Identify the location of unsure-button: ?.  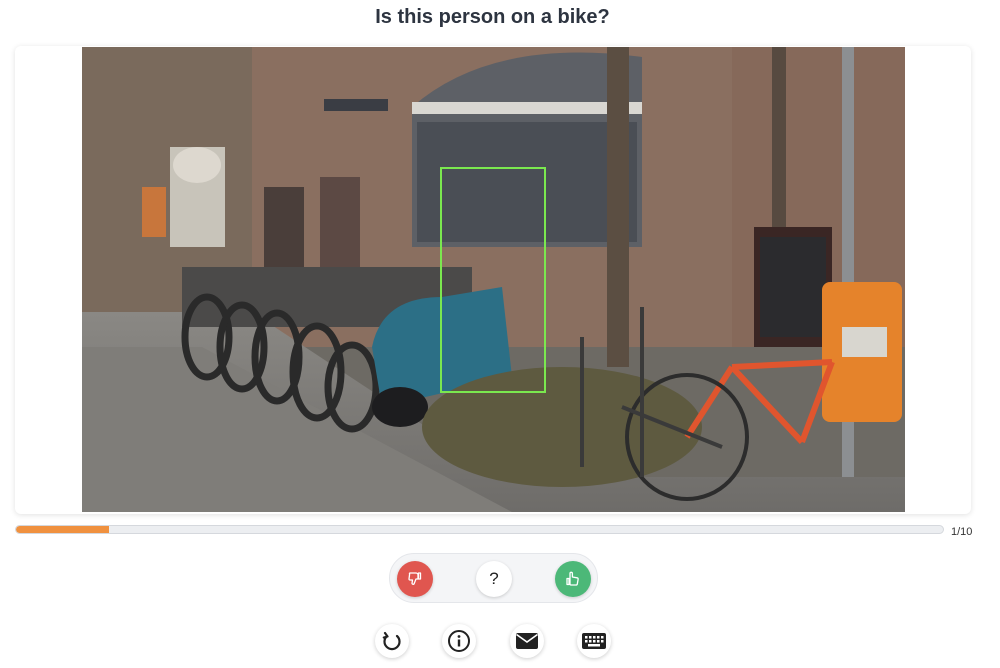
(494, 579).